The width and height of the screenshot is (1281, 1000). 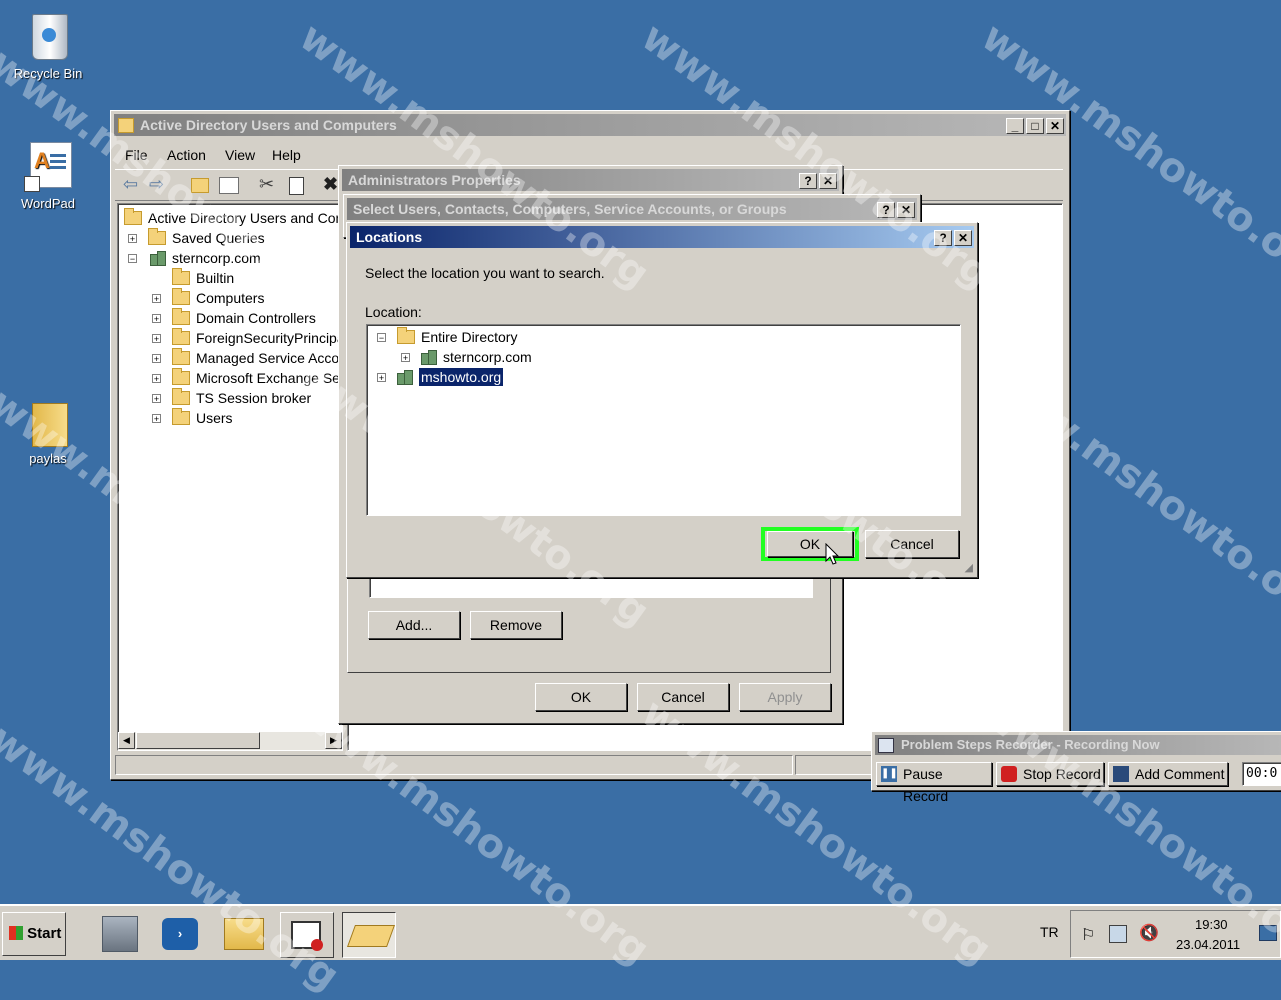 What do you see at coordinates (254, 398) in the screenshot?
I see `tree-item-label: TS Session broker` at bounding box center [254, 398].